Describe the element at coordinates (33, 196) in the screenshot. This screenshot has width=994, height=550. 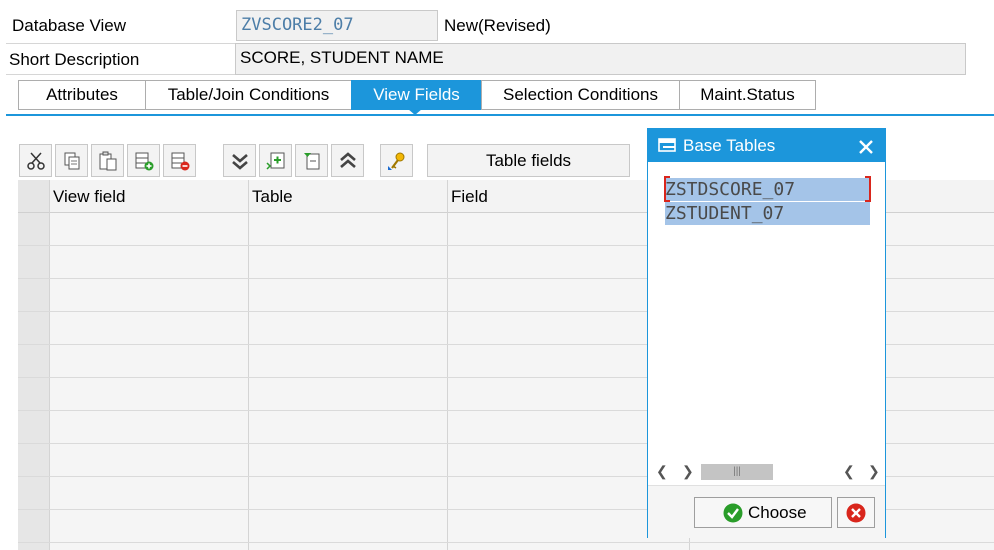
I see `grid-header-corner` at that location.